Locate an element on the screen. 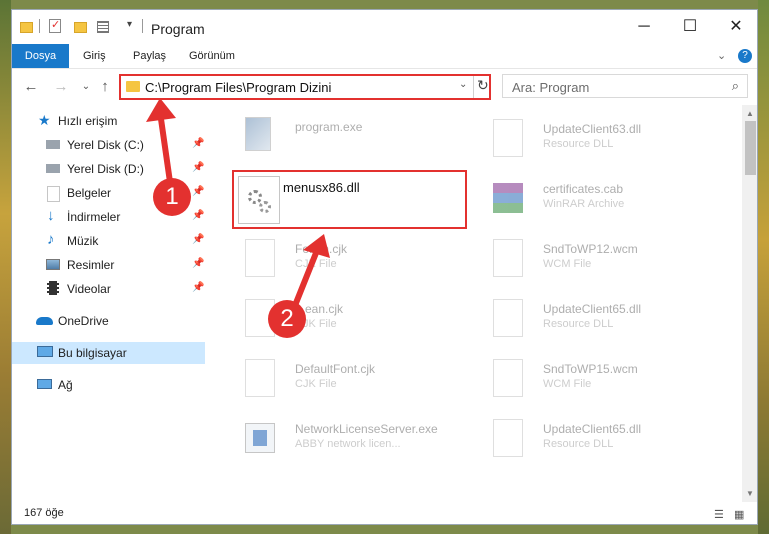  file-item-sndtowp15-wcm: SndToWP15.wcm WCM File is located at coordinates (607, 379).